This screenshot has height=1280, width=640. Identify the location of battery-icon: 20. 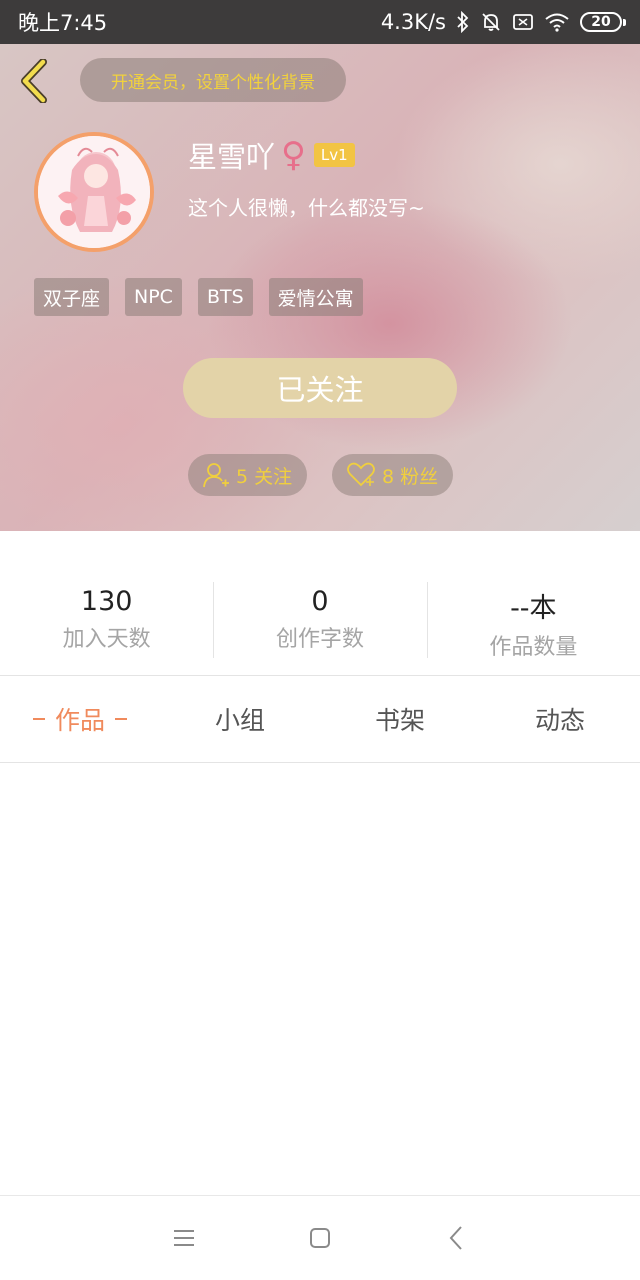
(603, 22).